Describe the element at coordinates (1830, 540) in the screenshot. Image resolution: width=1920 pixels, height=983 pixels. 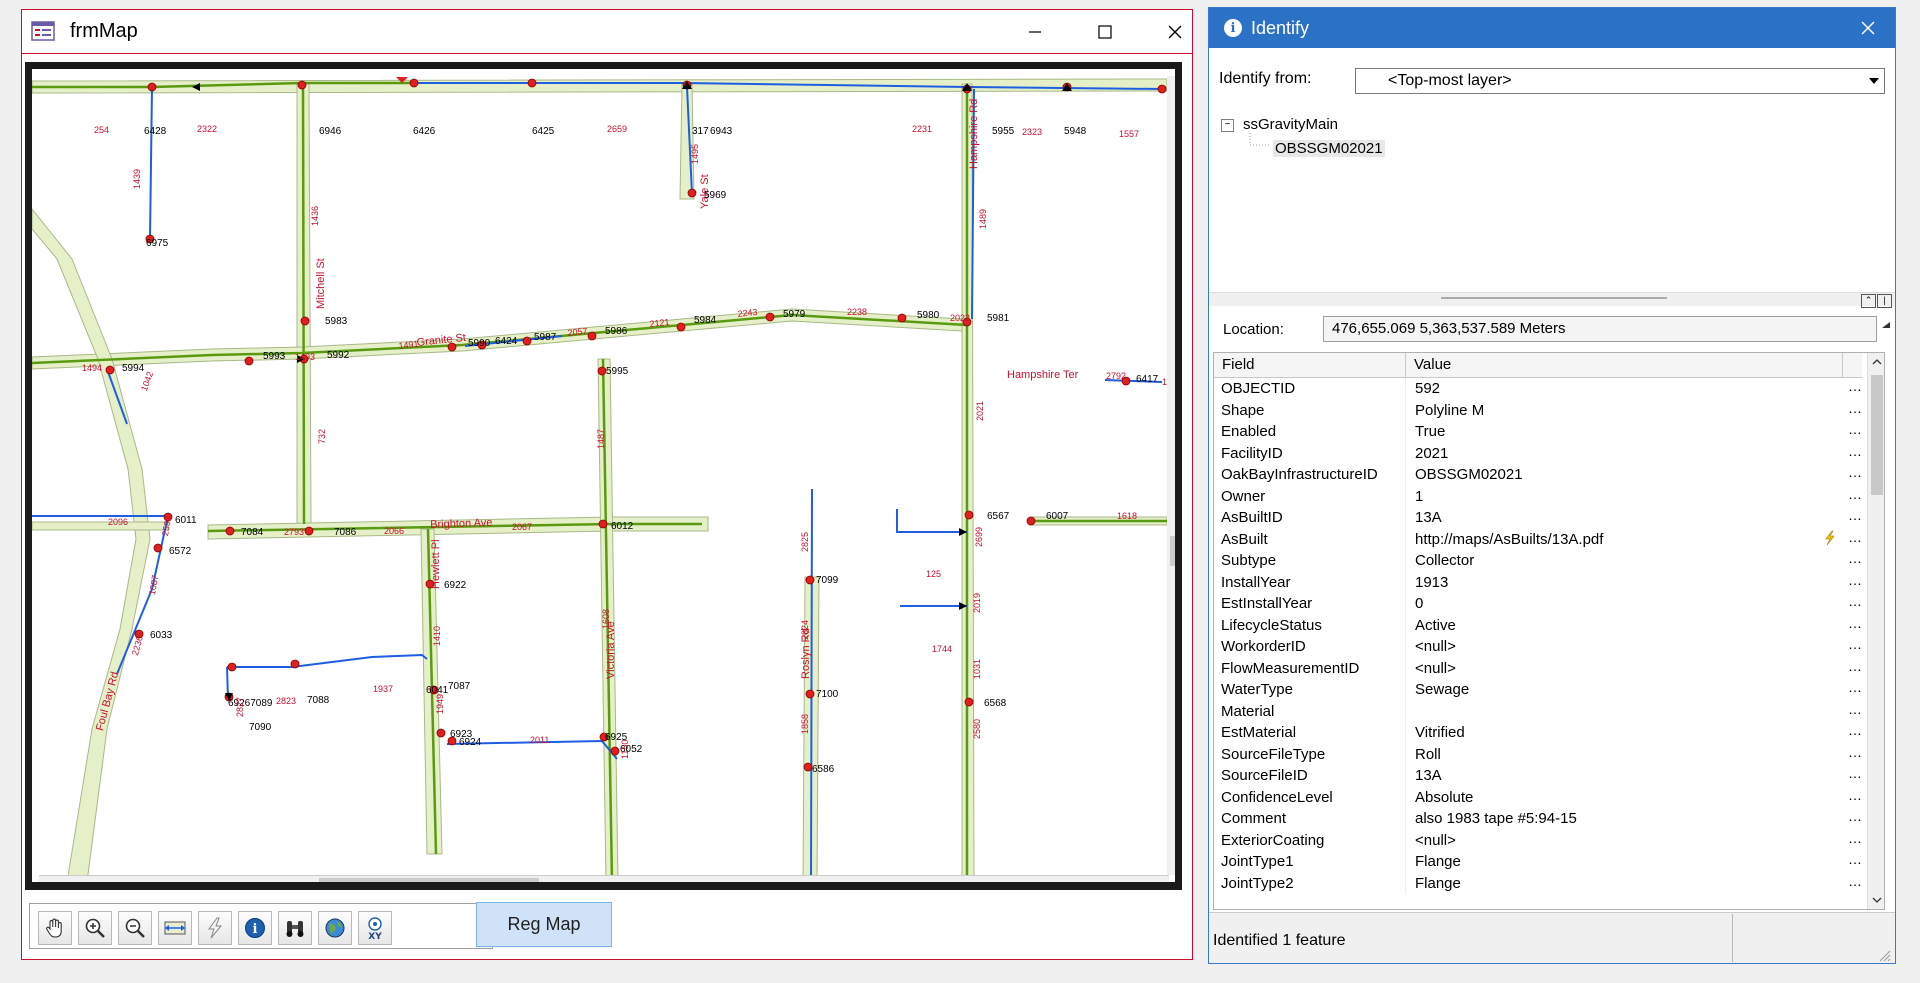
I see `hyperlink-lightning-icon` at that location.